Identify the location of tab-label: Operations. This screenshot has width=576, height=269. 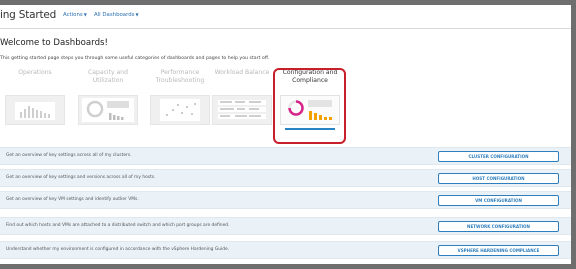
(35, 72).